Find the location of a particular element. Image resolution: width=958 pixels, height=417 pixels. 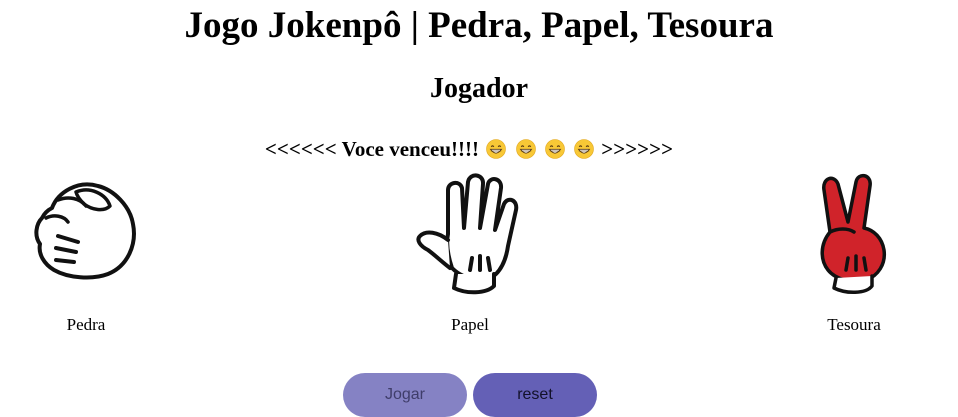

result-prefix: <<<<<< Voce venceu!!!! is located at coordinates (372, 149).